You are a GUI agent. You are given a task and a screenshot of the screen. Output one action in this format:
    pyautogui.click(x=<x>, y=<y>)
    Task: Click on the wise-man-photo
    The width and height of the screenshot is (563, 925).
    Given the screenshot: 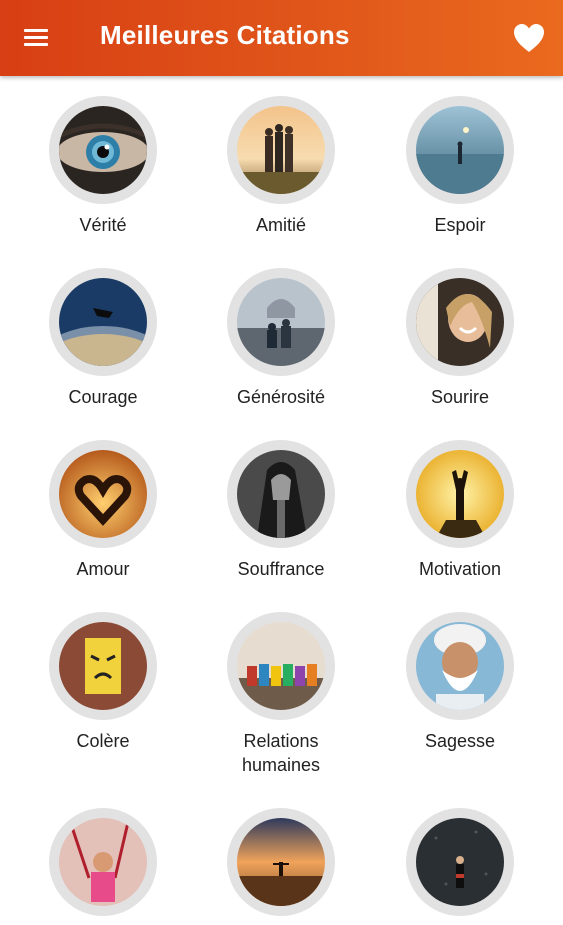 What is the action you would take?
    pyautogui.click(x=460, y=666)
    